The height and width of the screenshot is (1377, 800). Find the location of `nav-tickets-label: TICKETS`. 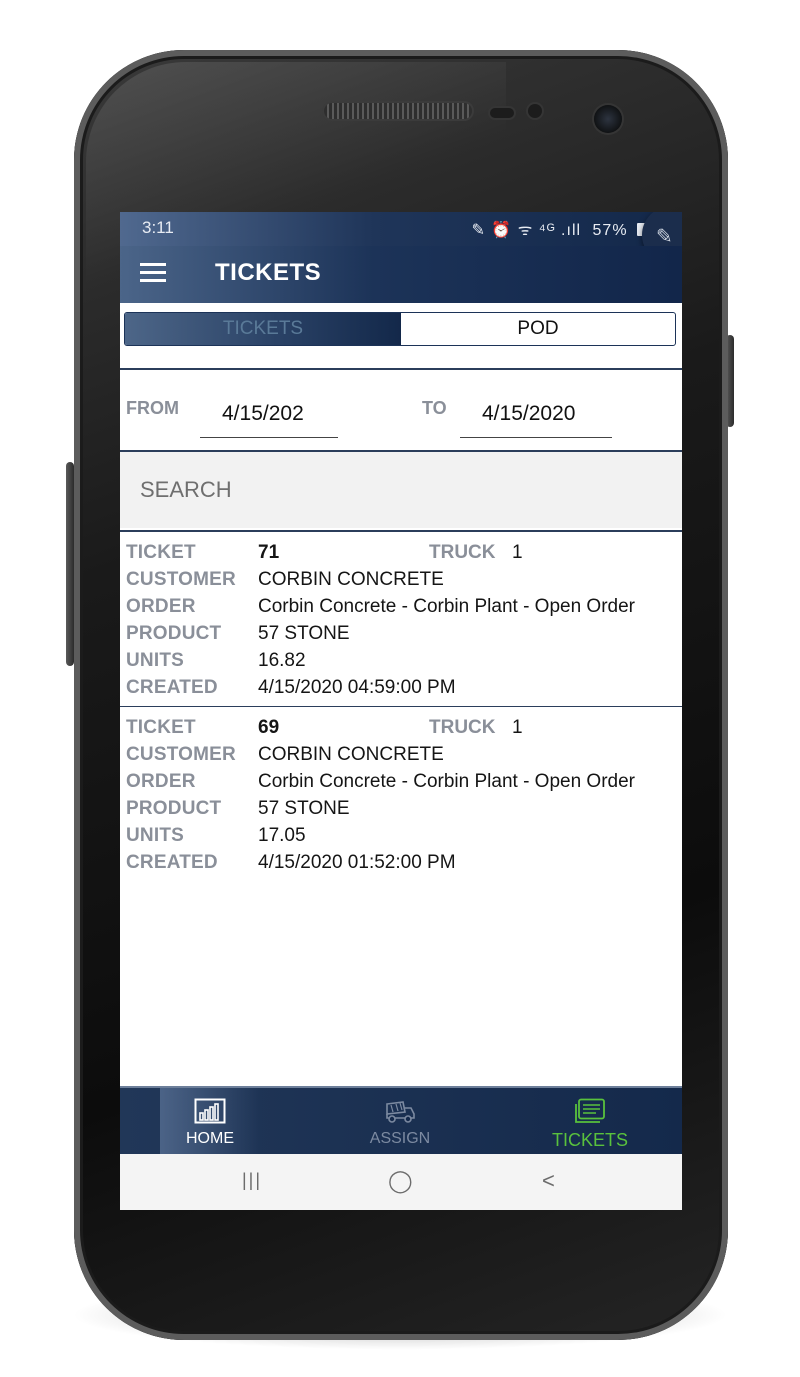

nav-tickets-label: TICKETS is located at coordinates (589, 1140).